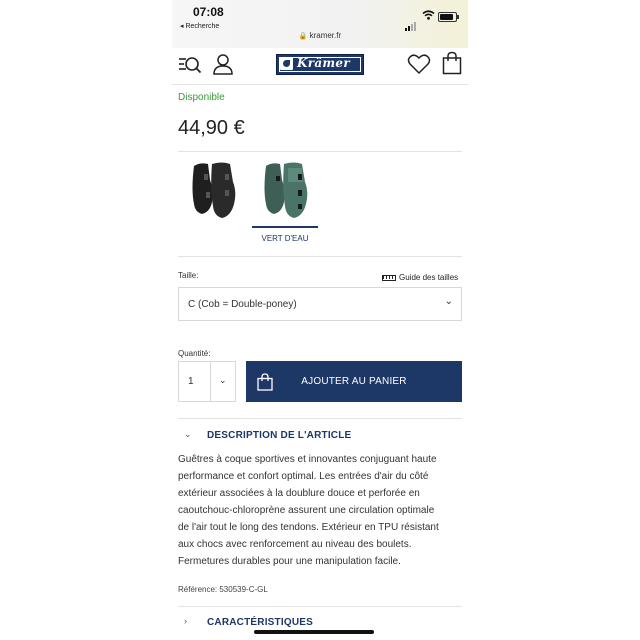 This screenshot has height=640, width=640. What do you see at coordinates (411, 22) in the screenshot?
I see `signal-icon` at bounding box center [411, 22].